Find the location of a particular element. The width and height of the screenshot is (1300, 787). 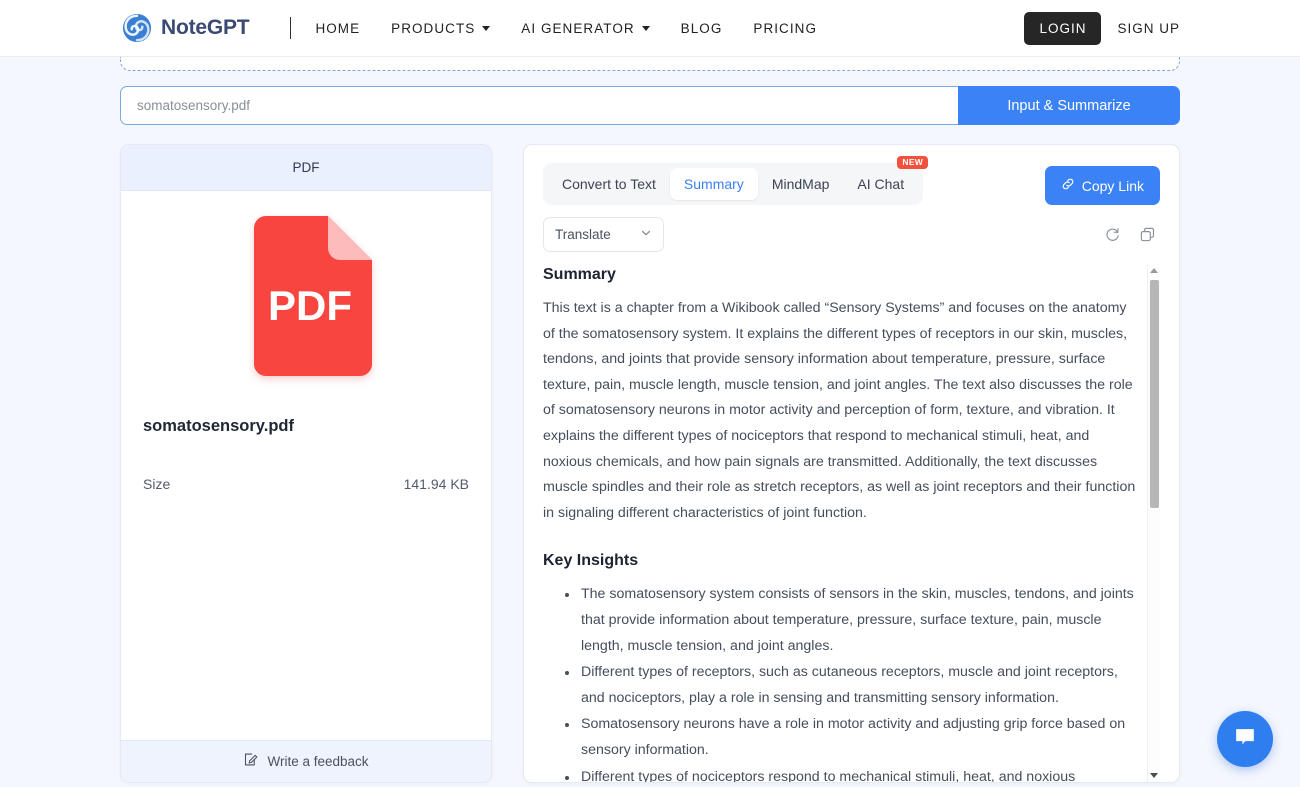

scroll-up-arrow-icon is located at coordinates (1154, 270).